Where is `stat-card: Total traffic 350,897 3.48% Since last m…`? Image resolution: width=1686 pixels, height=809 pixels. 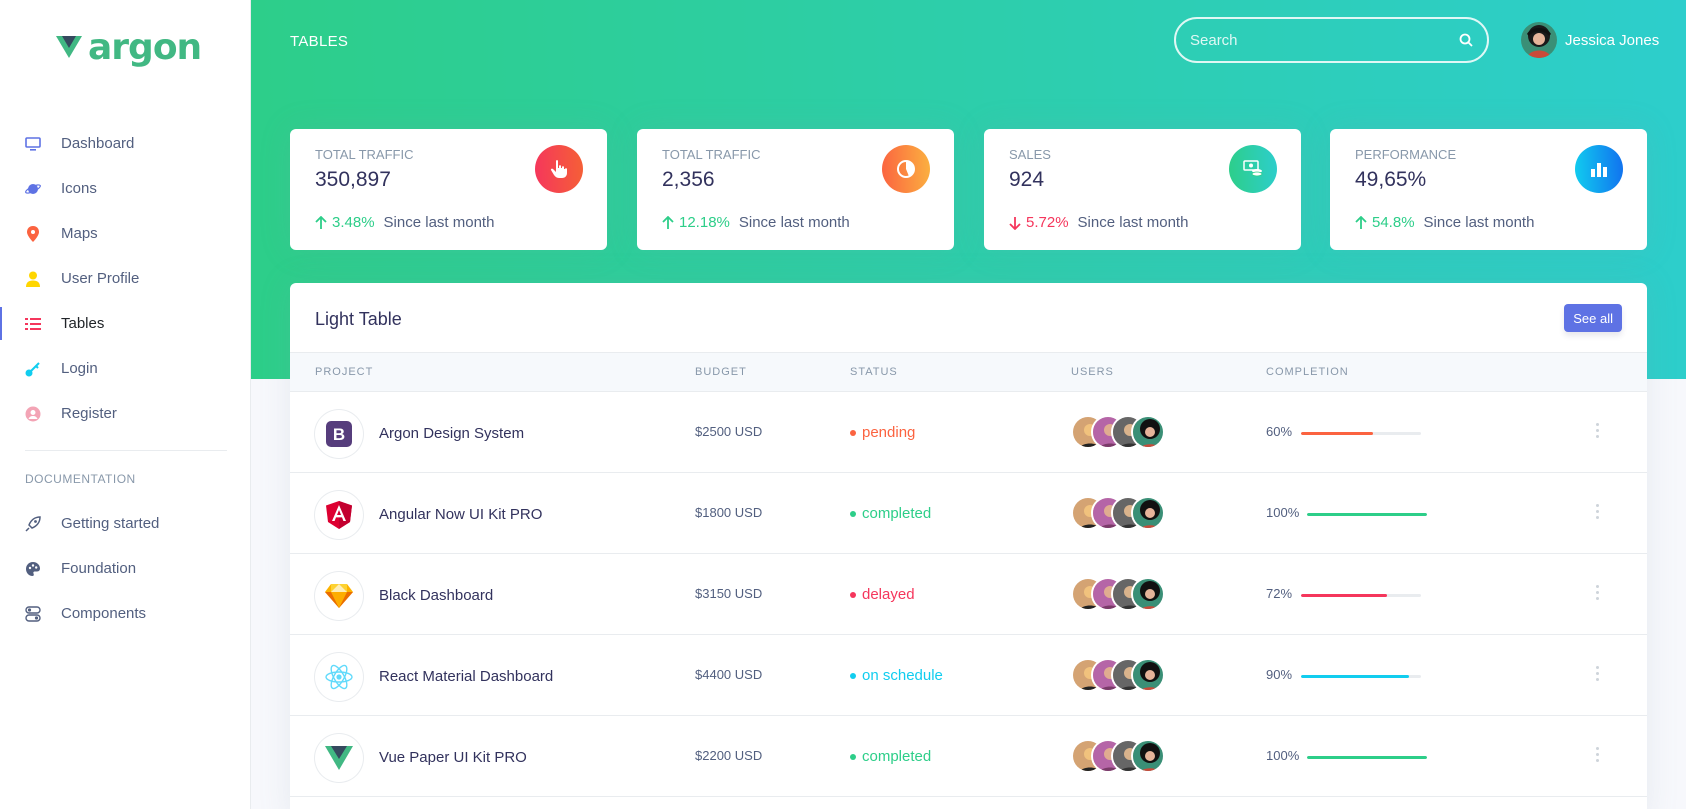
stat-card: Total traffic 350,897 3.48% Since last m… is located at coordinates (448, 189).